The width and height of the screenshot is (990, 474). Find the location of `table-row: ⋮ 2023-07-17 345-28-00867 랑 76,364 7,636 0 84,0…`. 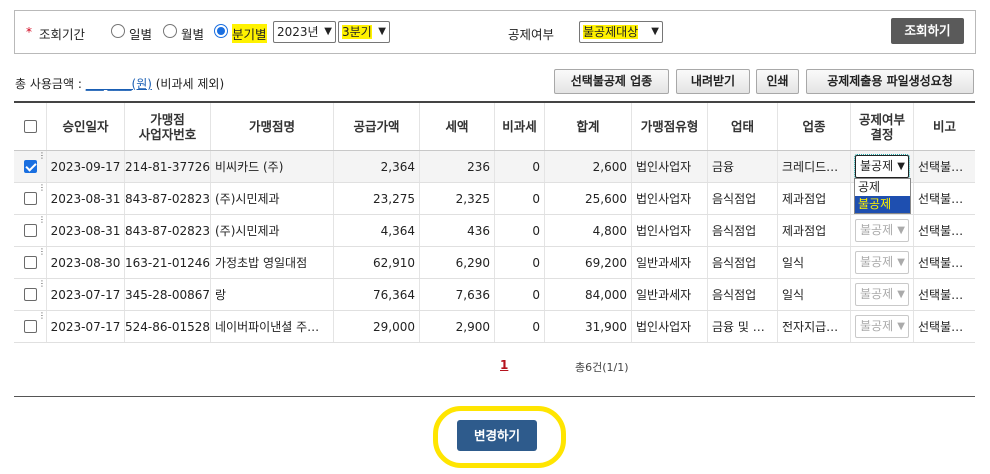

table-row: ⋮ 2023-07-17 345-28-00867 랑 76,364 7,636 0 84,0… is located at coordinates (494, 295).